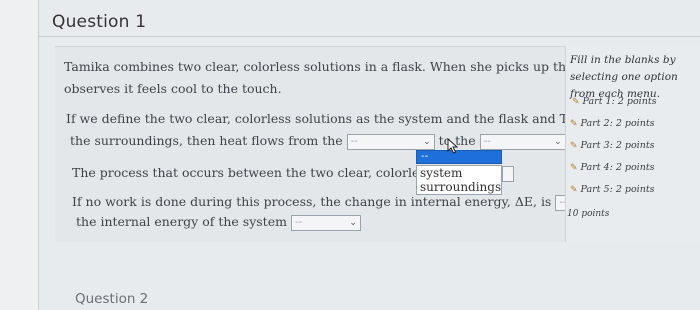  I want to click on sidebar-total-points: 10 points, so click(588, 214).